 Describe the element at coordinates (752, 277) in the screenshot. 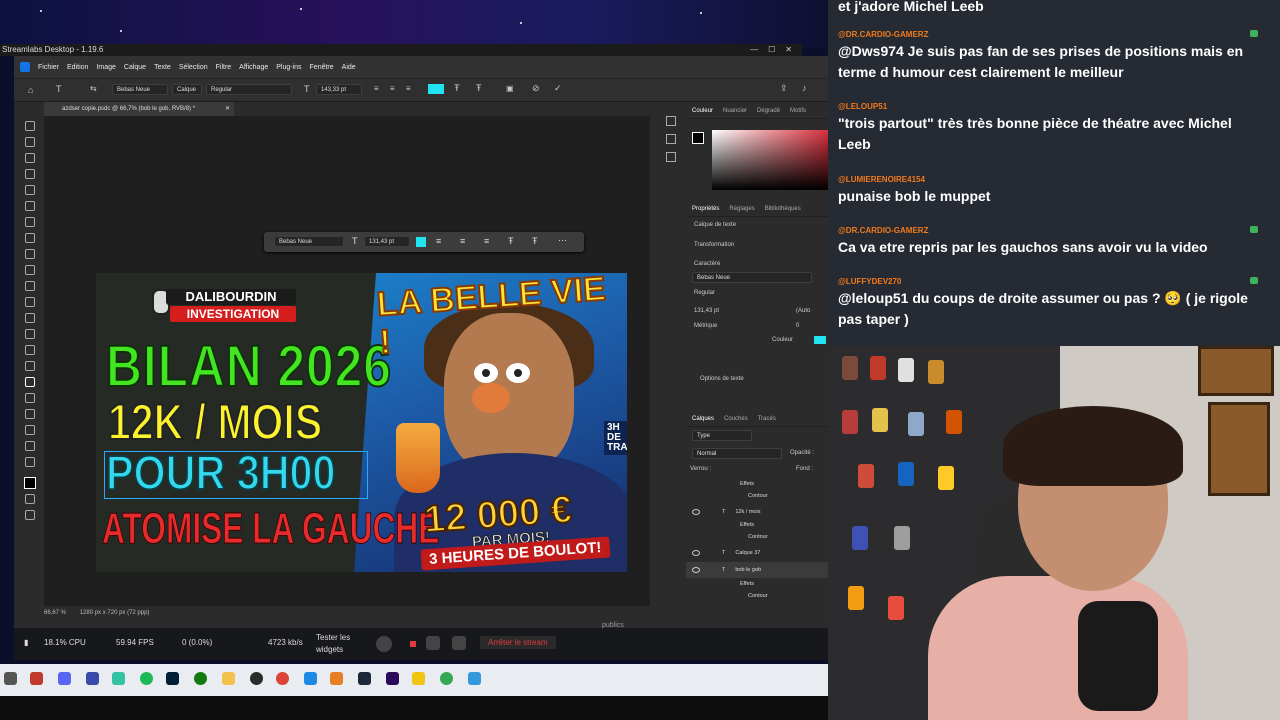

I see `panel-font-select: Bebas Neue` at that location.